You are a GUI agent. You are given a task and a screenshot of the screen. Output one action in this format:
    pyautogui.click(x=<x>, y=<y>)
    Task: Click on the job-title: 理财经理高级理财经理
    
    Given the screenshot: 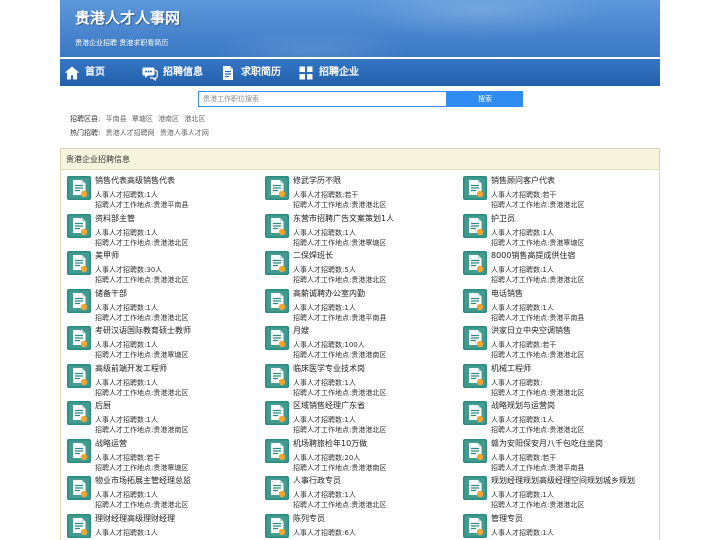 What is the action you would take?
    pyautogui.click(x=135, y=519)
    